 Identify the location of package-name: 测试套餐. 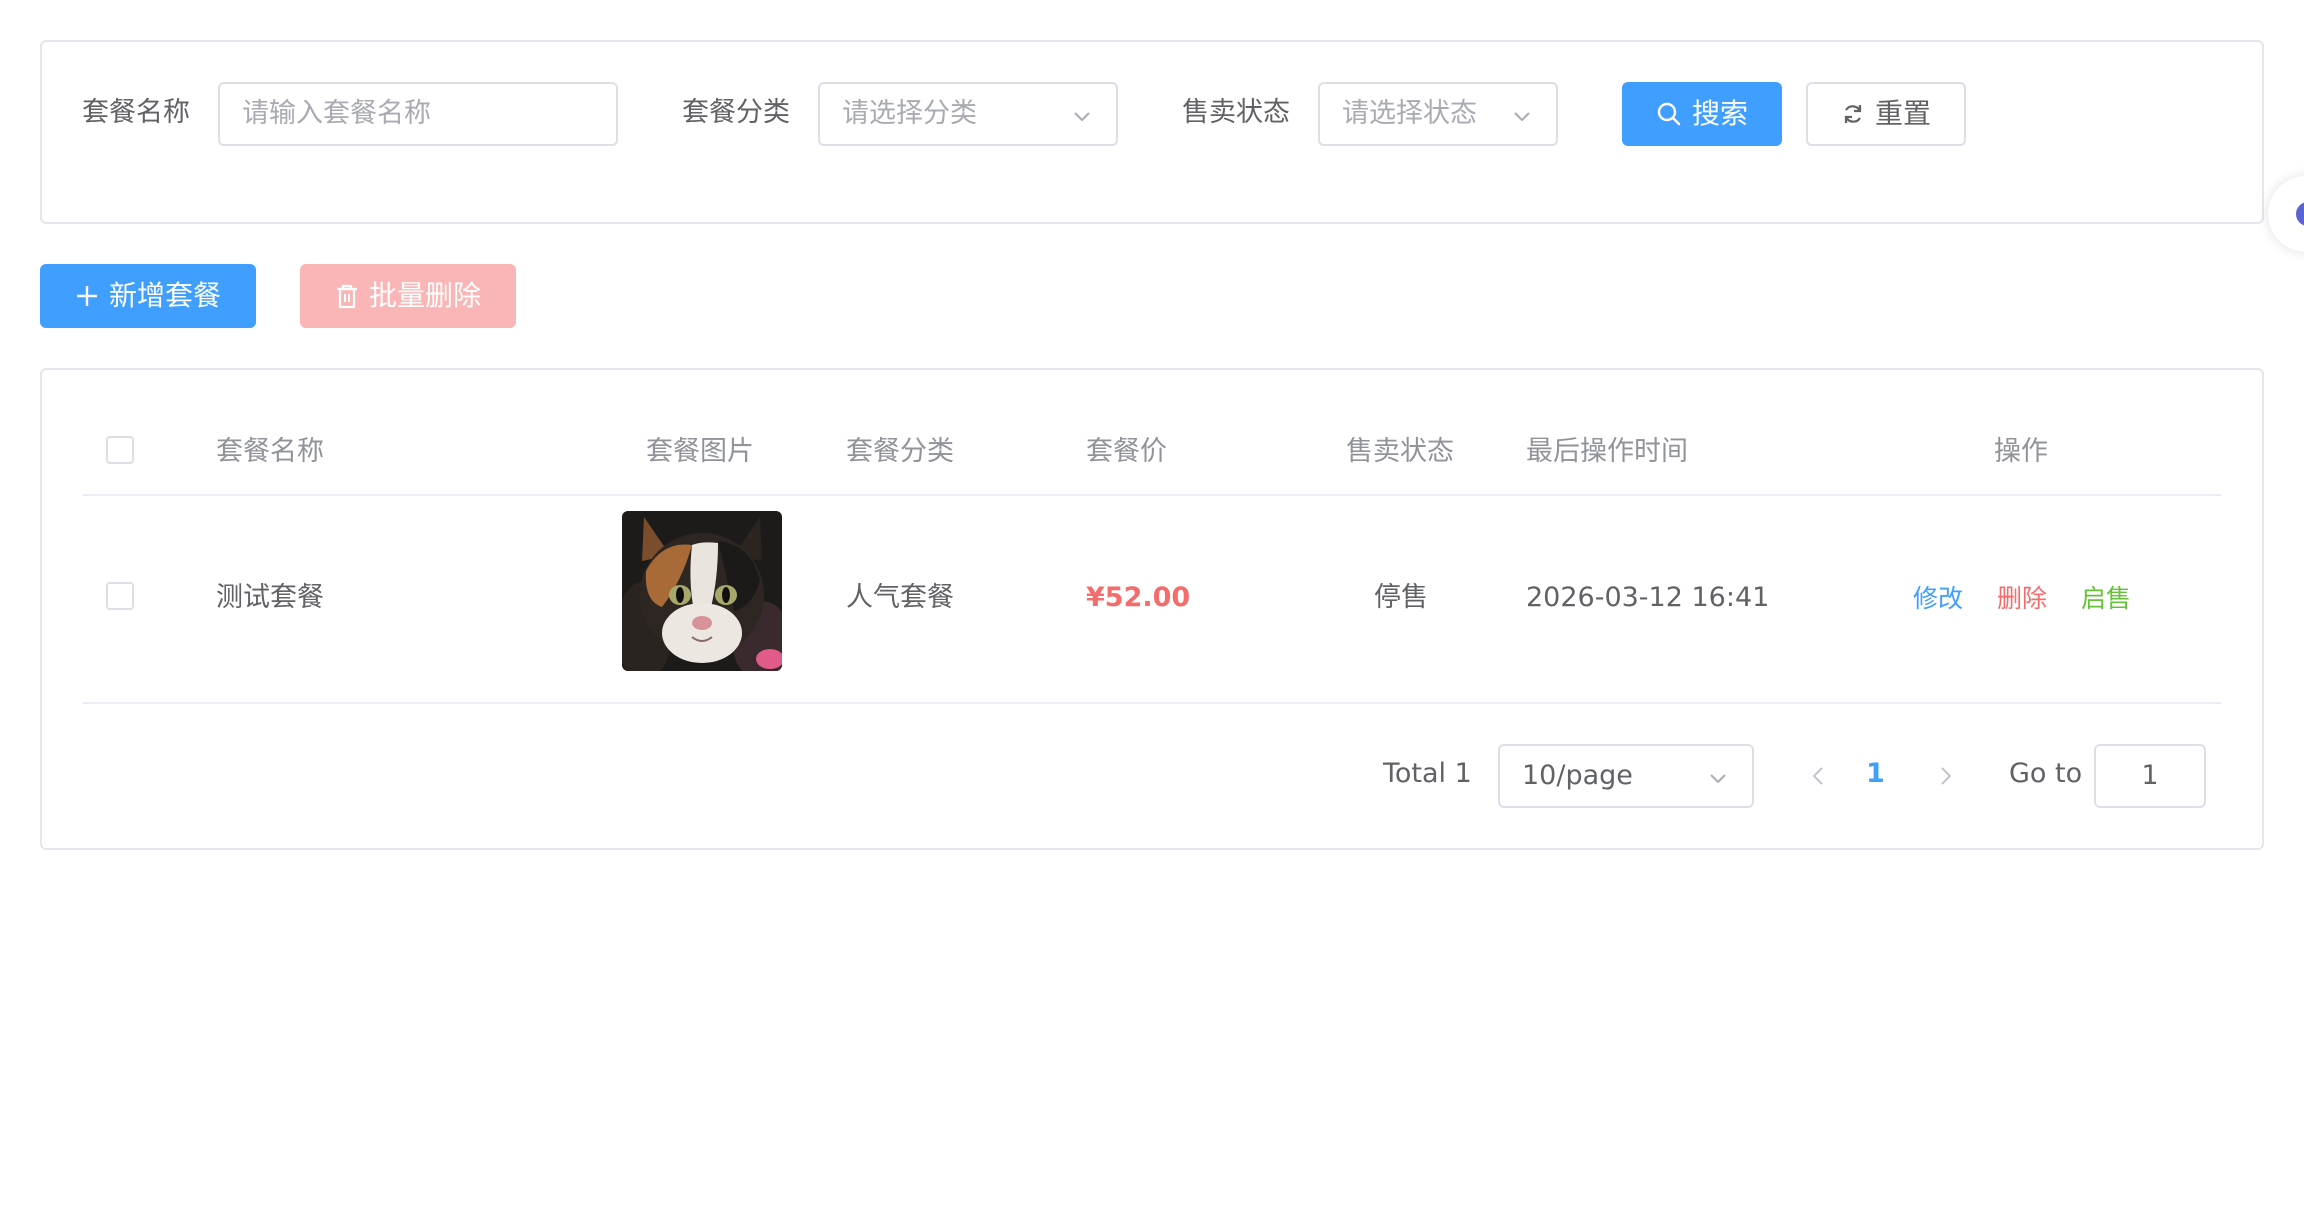
(270, 597).